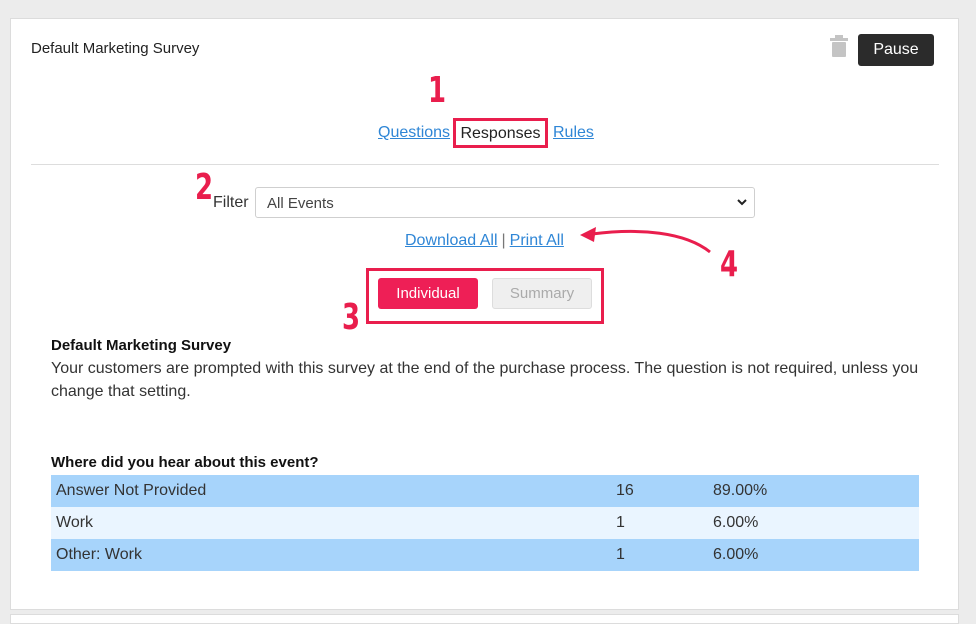  What do you see at coordinates (414, 133) in the screenshot?
I see `tab-questions: Questions` at bounding box center [414, 133].